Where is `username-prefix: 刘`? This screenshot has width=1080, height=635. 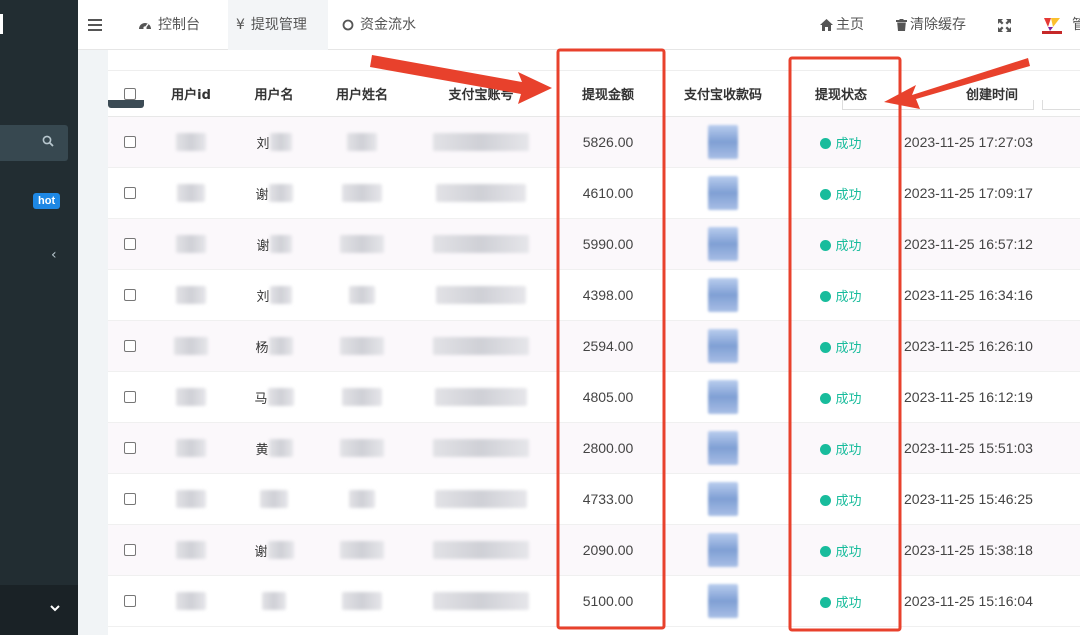
username-prefix: 刘 is located at coordinates (263, 297).